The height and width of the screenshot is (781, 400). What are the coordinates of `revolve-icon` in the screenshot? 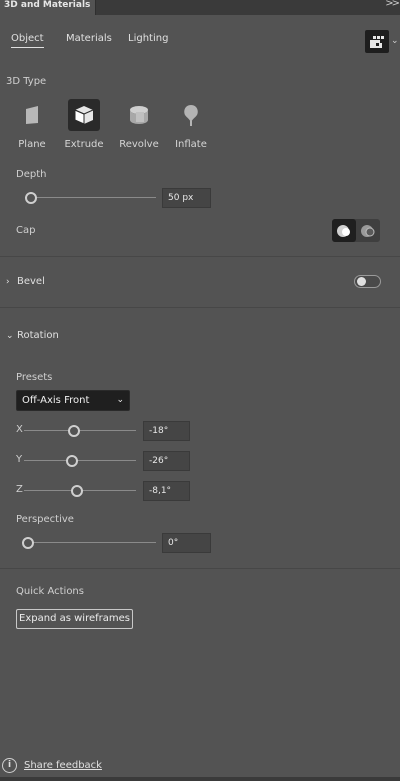 It's located at (139, 115).